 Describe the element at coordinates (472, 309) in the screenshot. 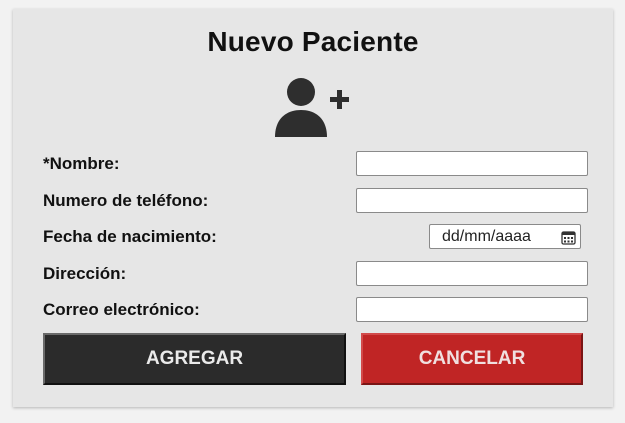

I see `correo-input` at that location.